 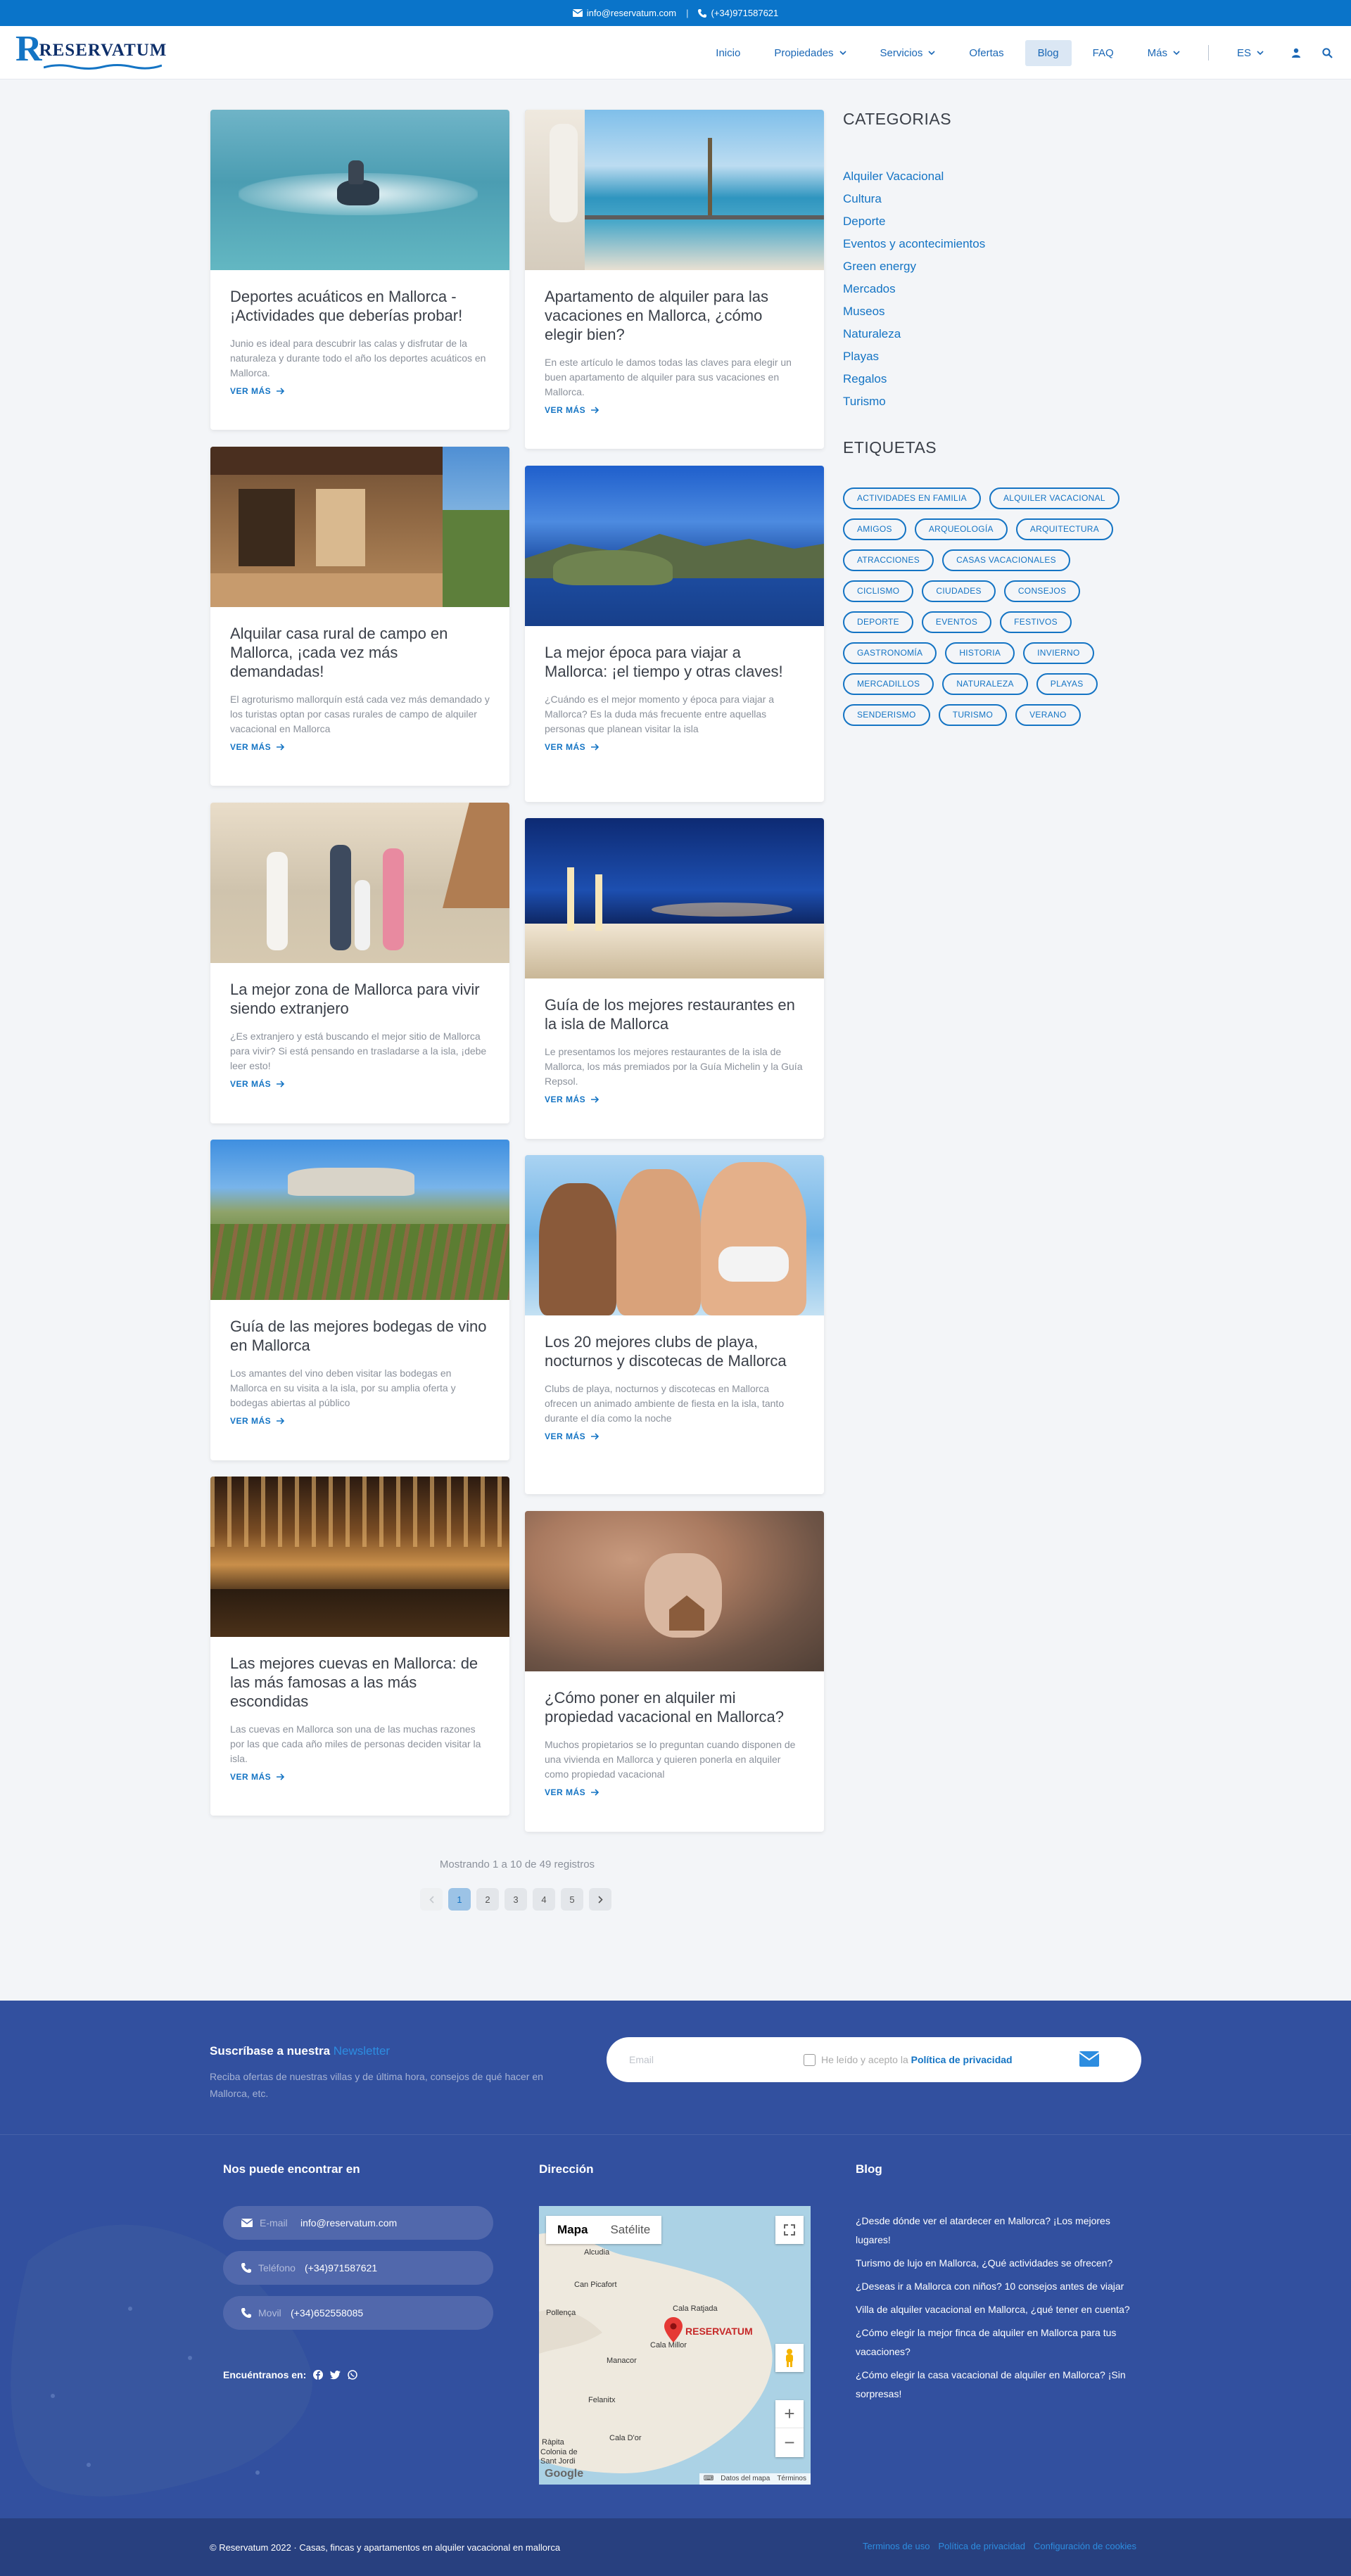 I want to click on tag-chip: MERCADILLOS, so click(x=888, y=684).